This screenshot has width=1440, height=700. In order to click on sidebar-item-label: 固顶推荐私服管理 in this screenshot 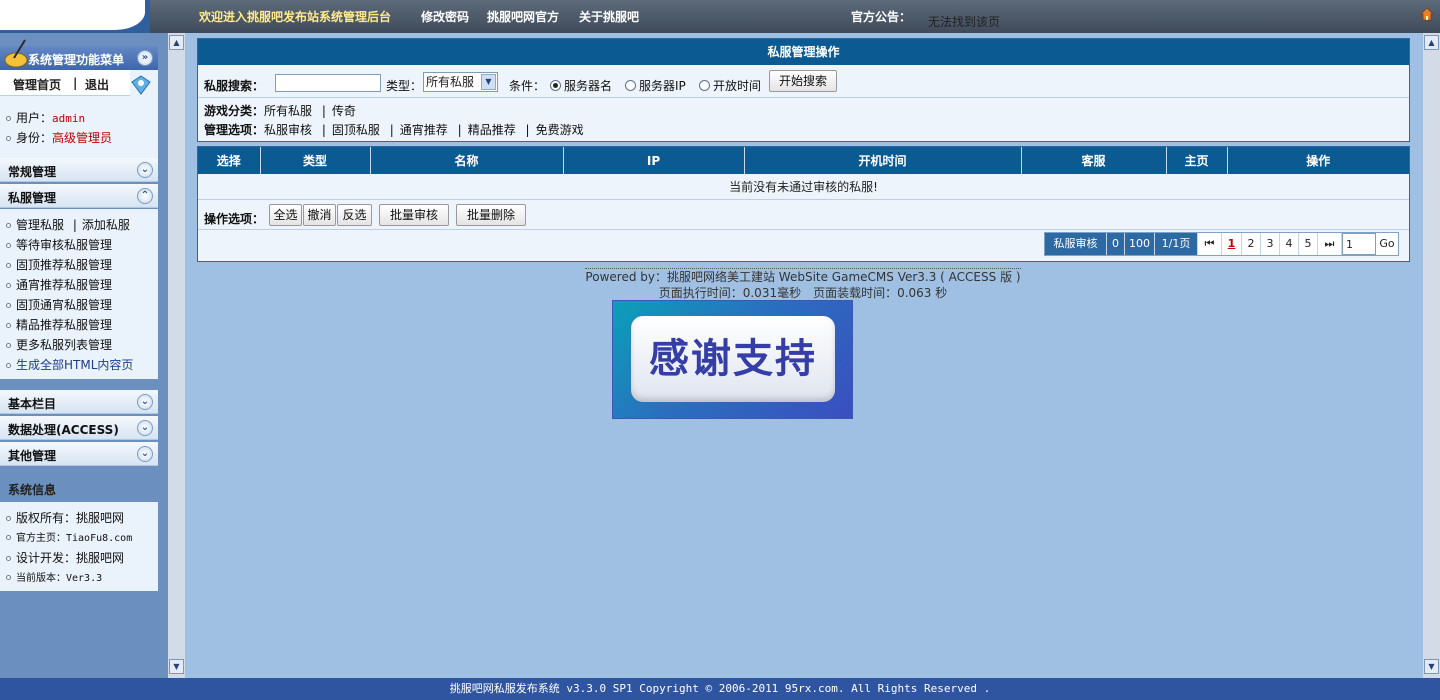, I will do `click(64, 265)`.